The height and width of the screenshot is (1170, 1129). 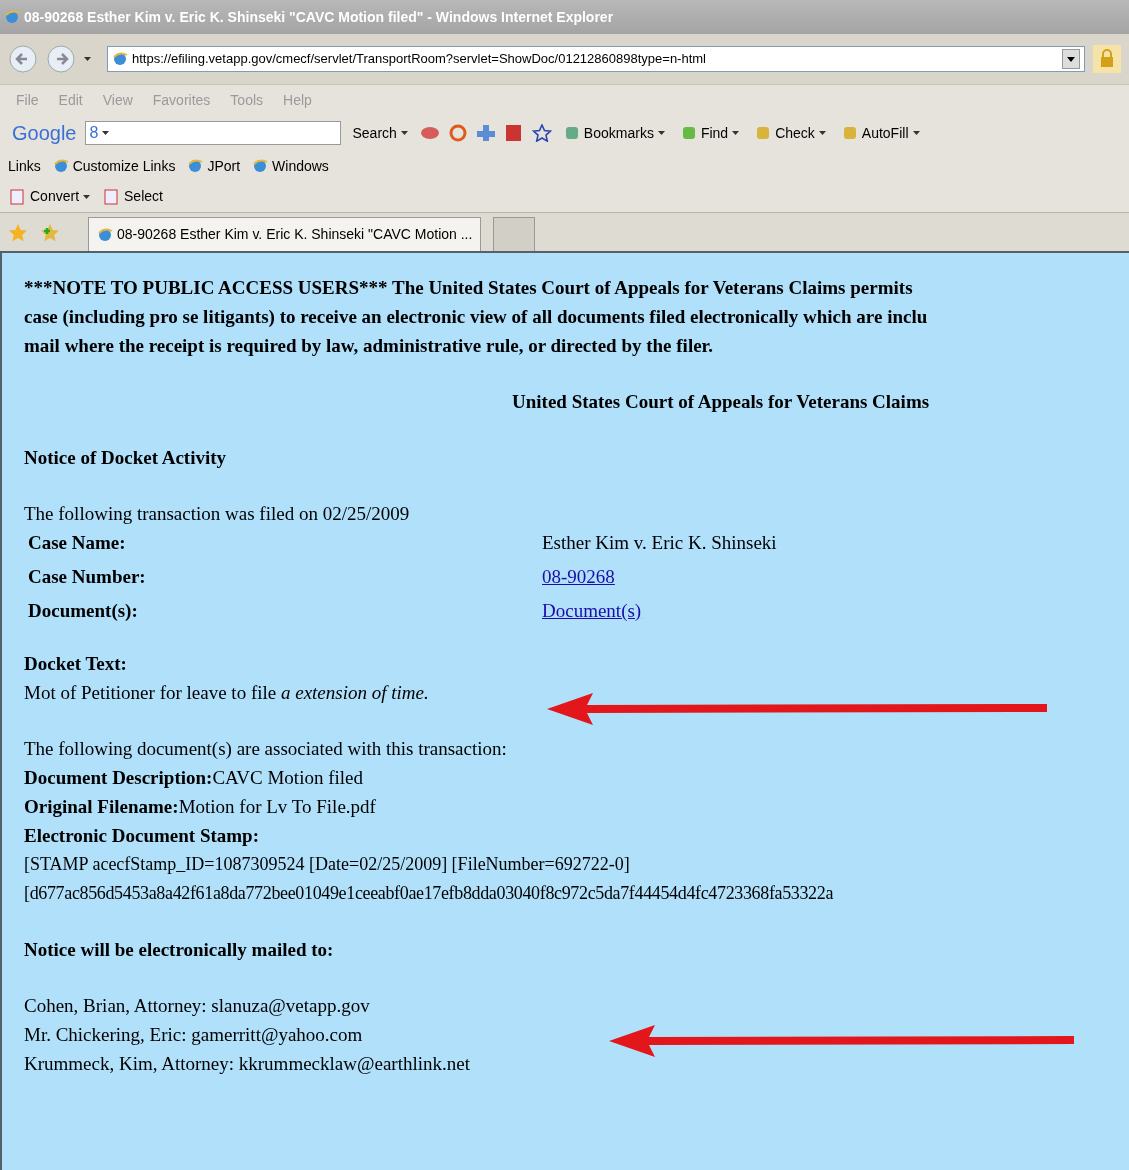 I want to click on address-field: https://efiling.vetapp.gov/cmecf/servlet/TransportRoom?servlet=ShowDoc/01212860898type=n-html, so click(x=596, y=59).